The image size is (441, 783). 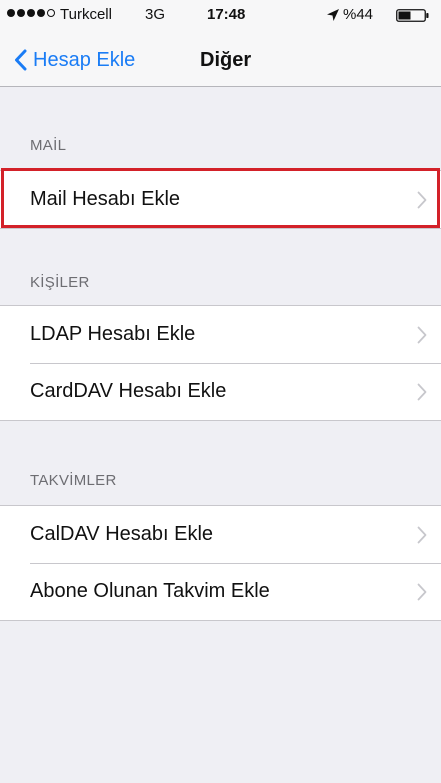 I want to click on list-item-label: Mail Hesabı Ekle, so click(x=105, y=199).